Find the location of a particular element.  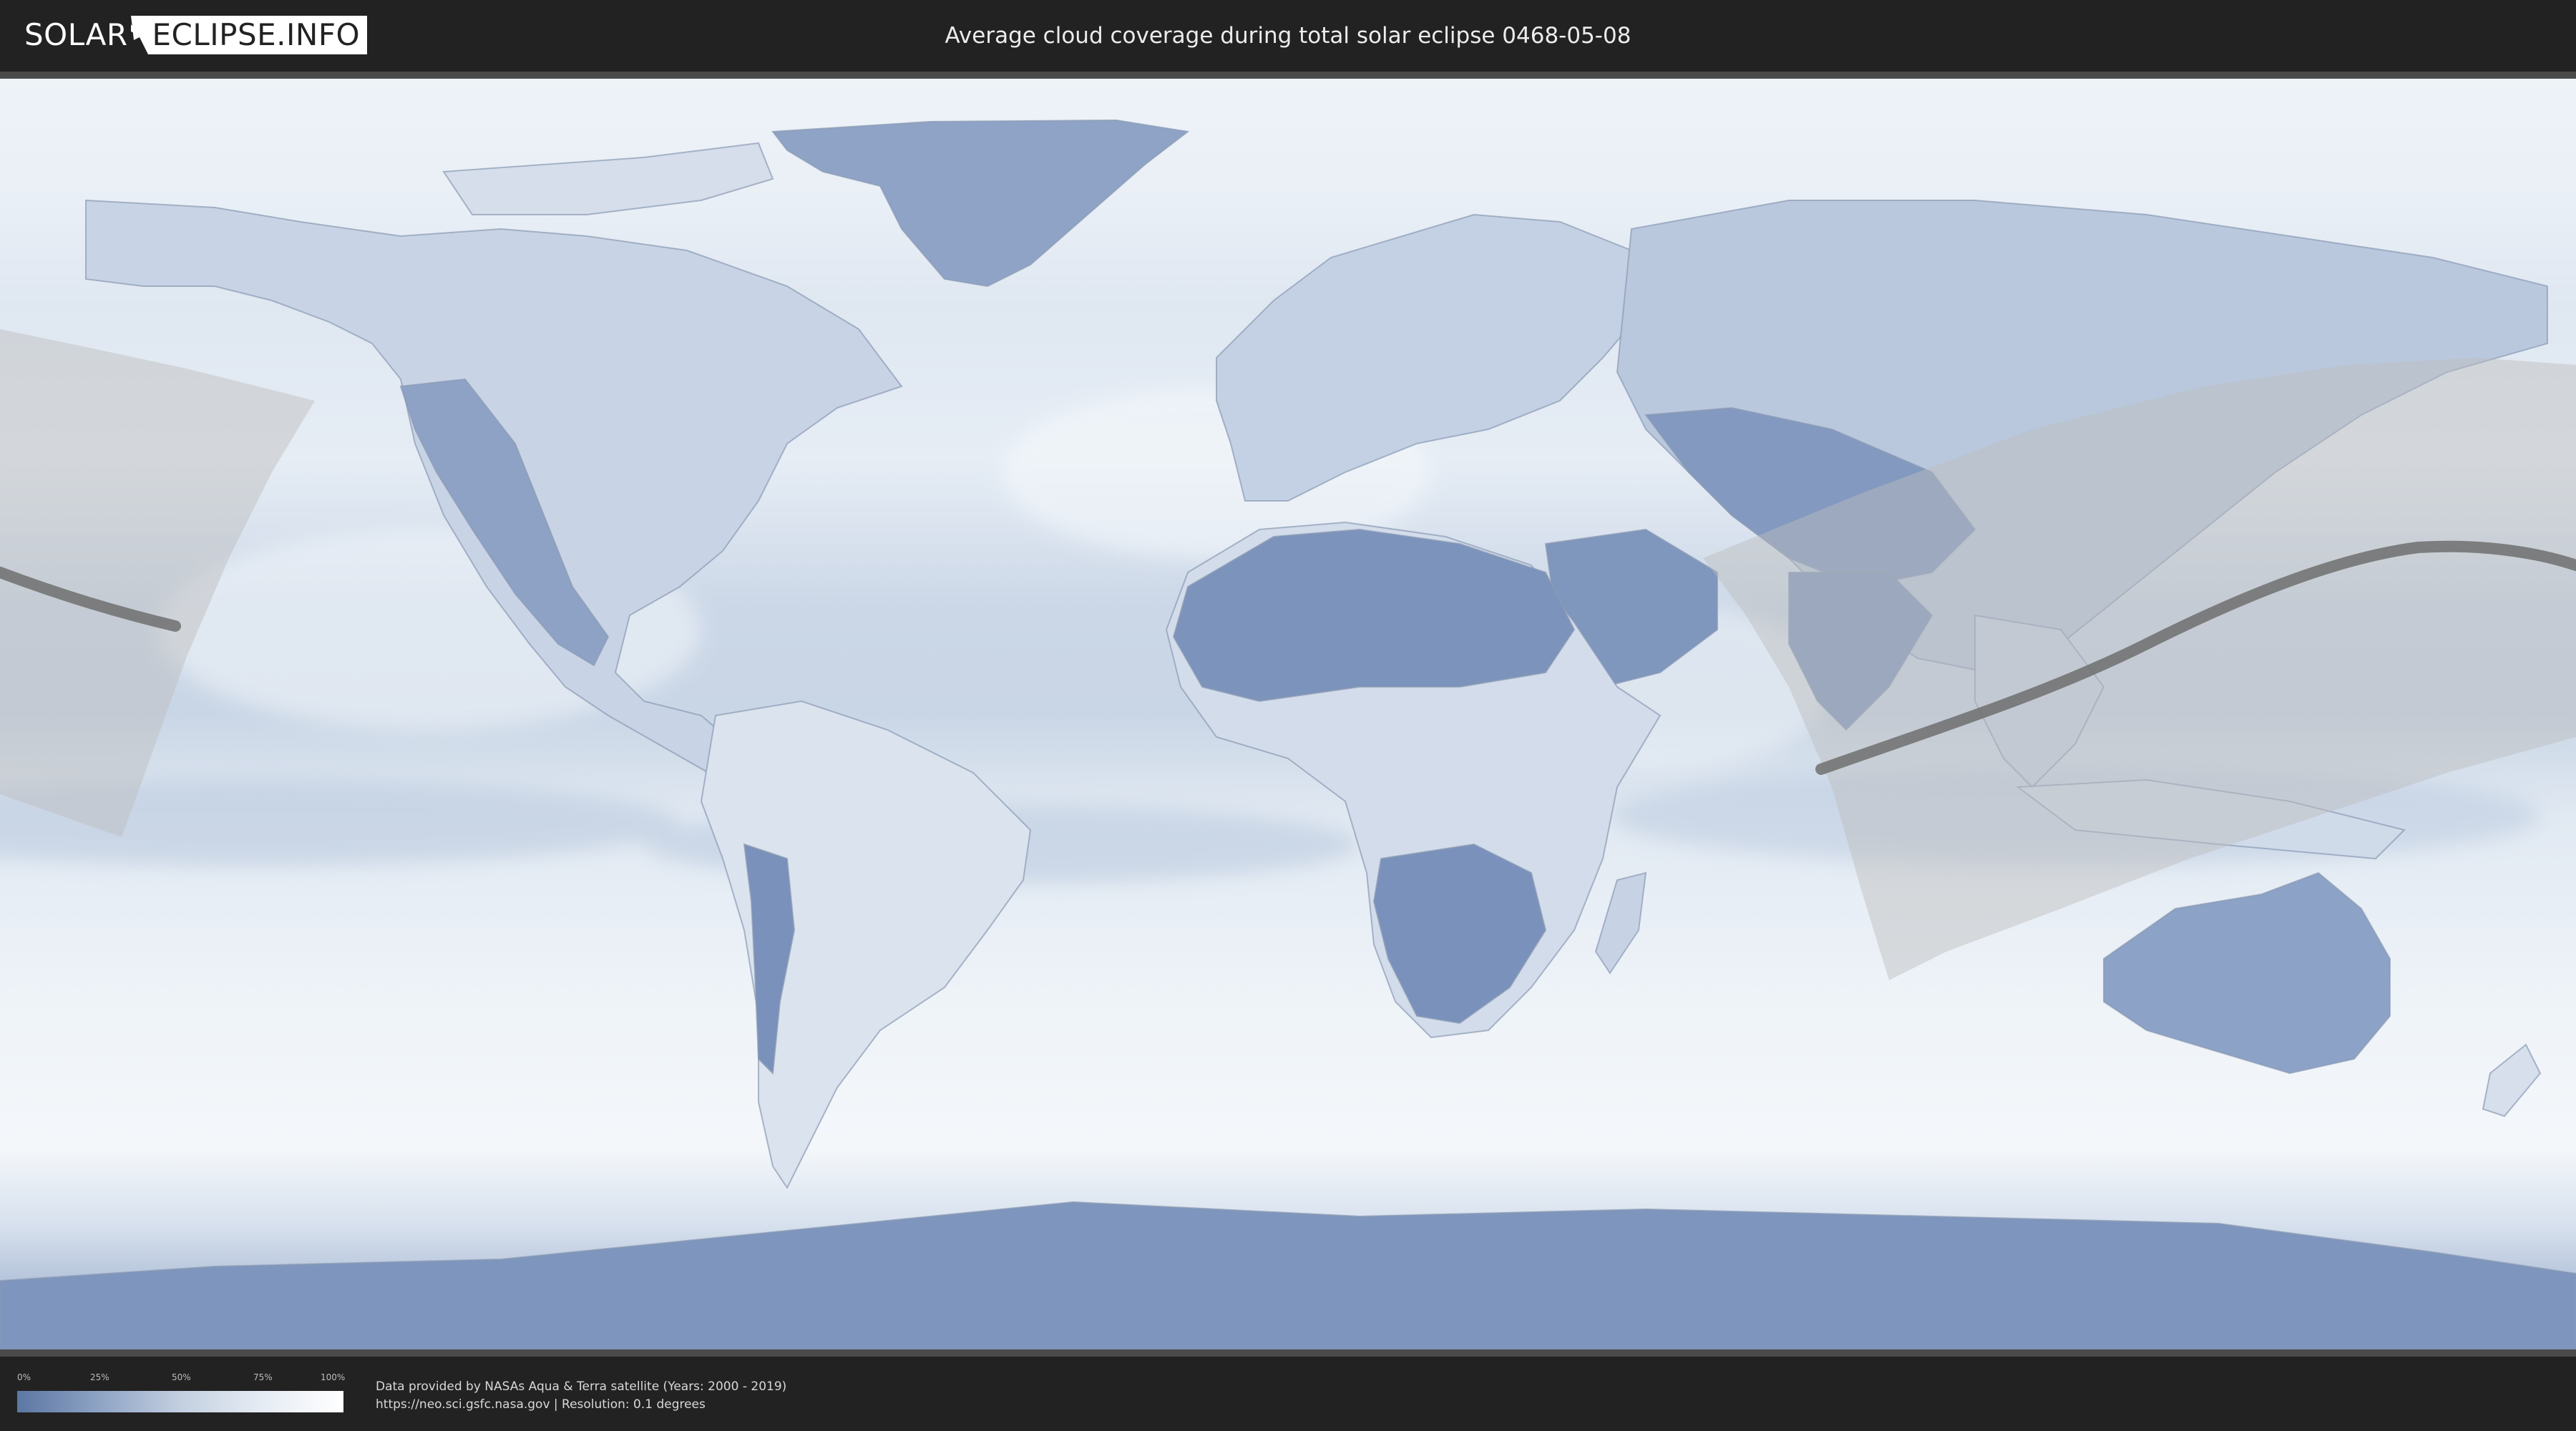

legend-tick-100: 100% is located at coordinates (333, 1377).